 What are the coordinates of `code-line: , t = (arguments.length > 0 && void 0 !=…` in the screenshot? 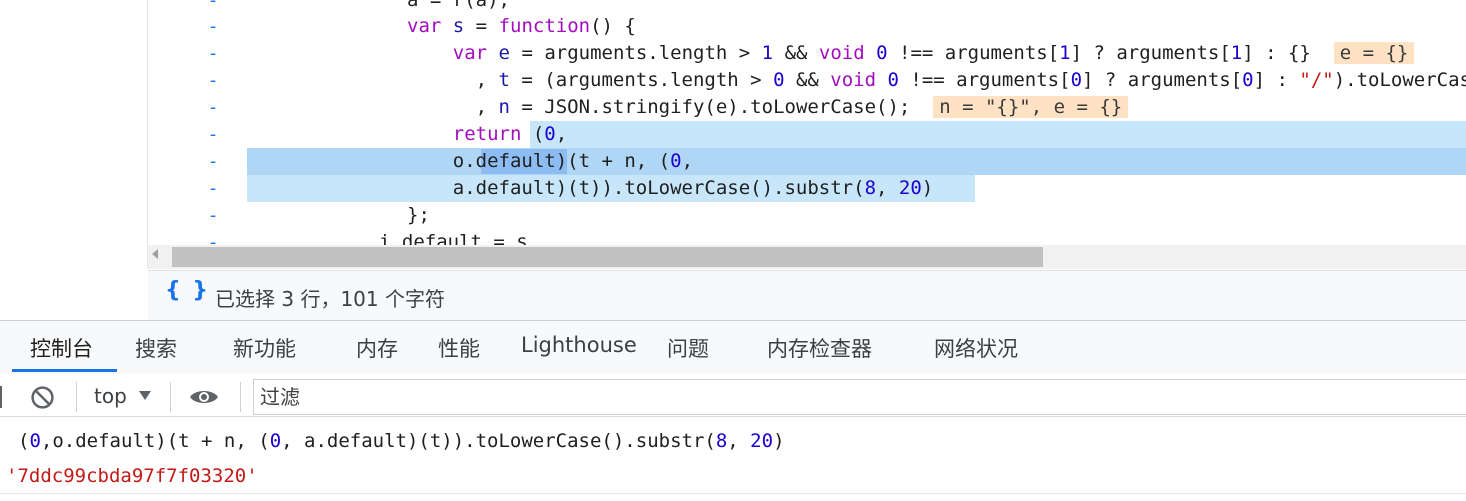 It's located at (936, 80).